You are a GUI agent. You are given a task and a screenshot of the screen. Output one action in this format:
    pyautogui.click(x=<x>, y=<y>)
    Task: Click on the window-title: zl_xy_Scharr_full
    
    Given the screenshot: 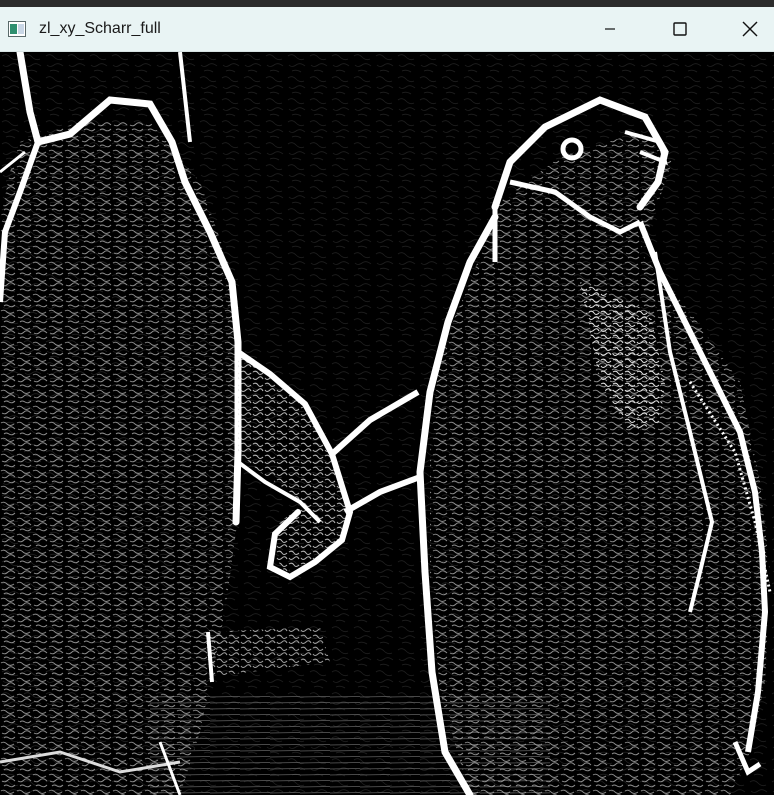 What is the action you would take?
    pyautogui.click(x=100, y=28)
    